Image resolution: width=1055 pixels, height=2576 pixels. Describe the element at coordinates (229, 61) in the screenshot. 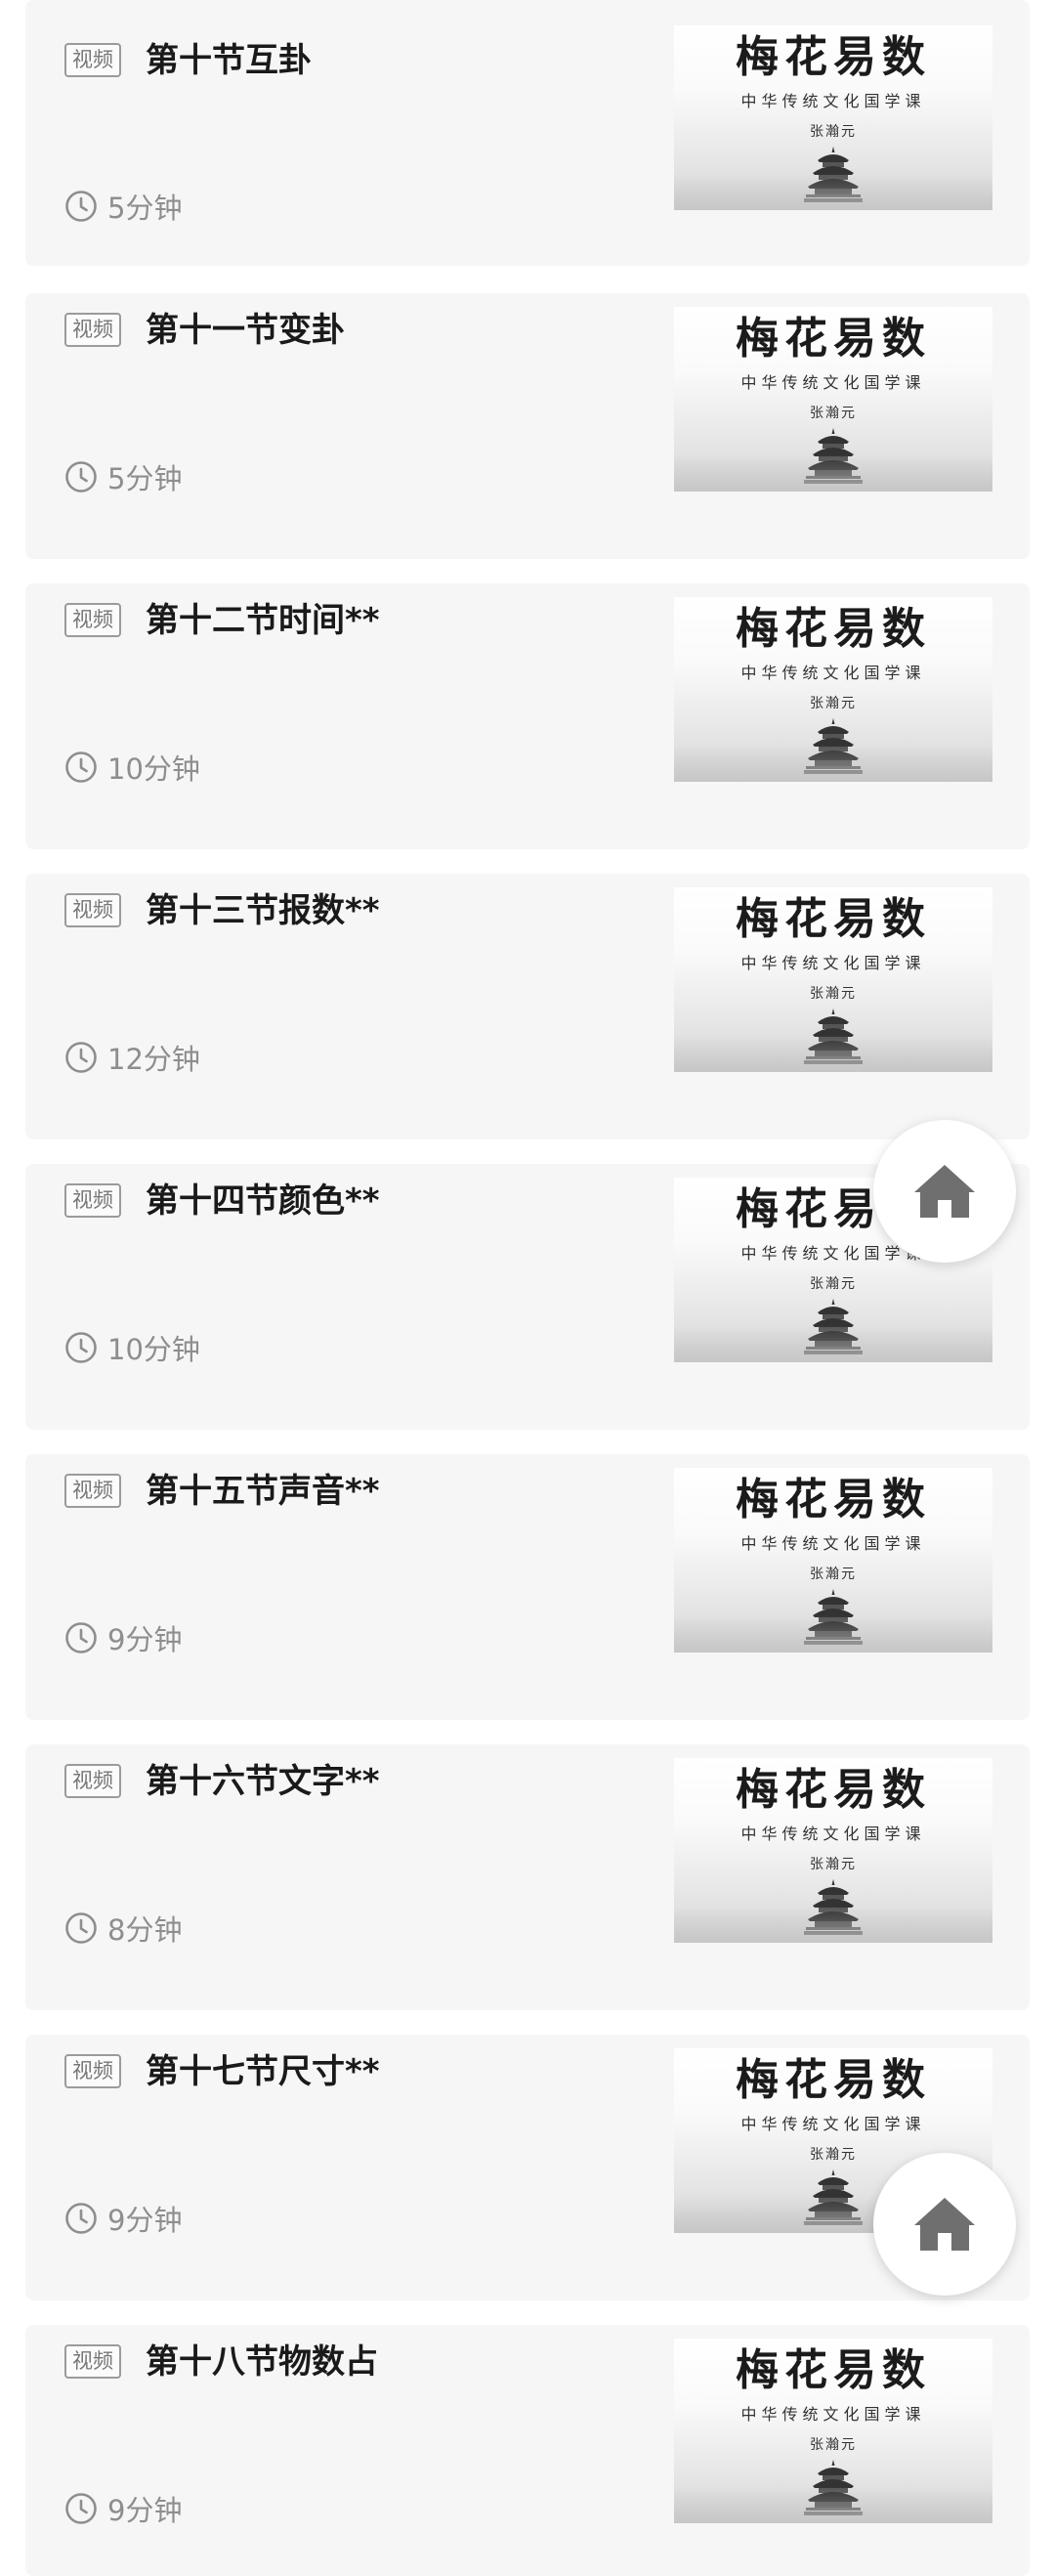

I see `lesson-title: 第十节互卦` at that location.